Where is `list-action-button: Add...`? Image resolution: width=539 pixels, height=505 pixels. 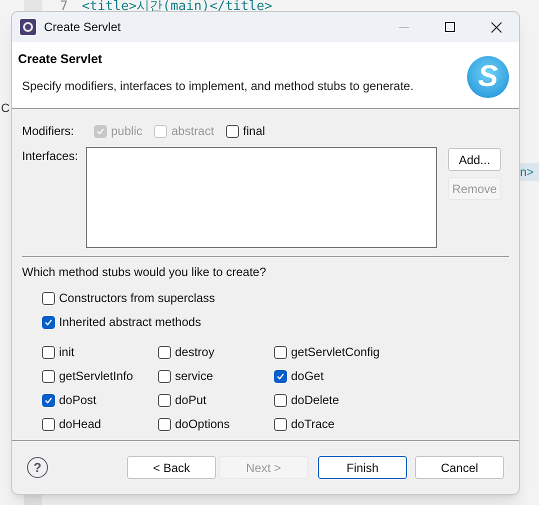
list-action-button: Add... is located at coordinates (474, 159).